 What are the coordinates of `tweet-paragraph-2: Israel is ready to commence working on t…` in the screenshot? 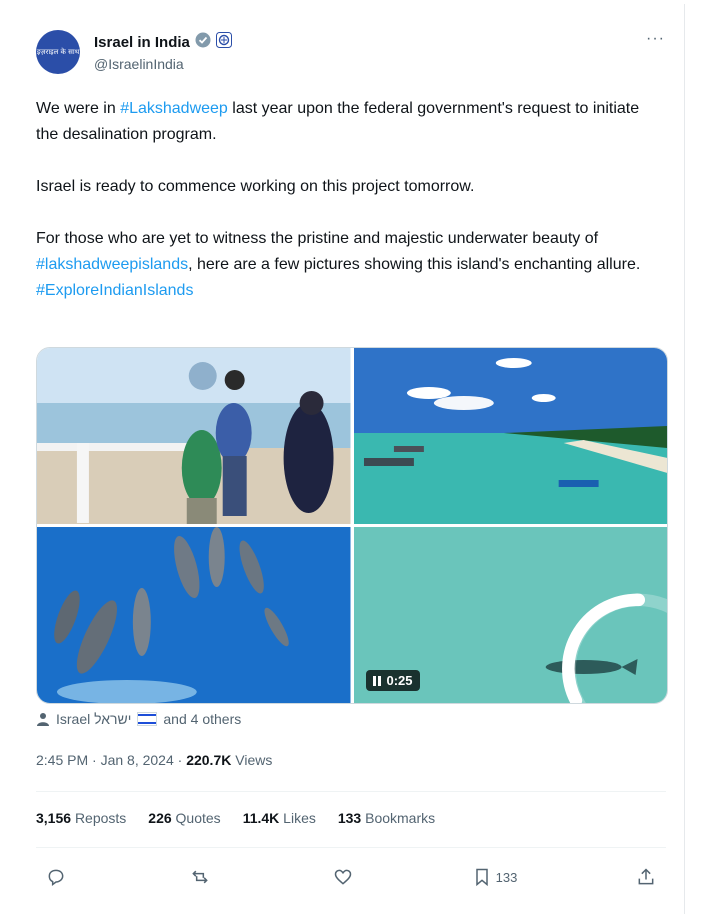 It's located at (255, 186).